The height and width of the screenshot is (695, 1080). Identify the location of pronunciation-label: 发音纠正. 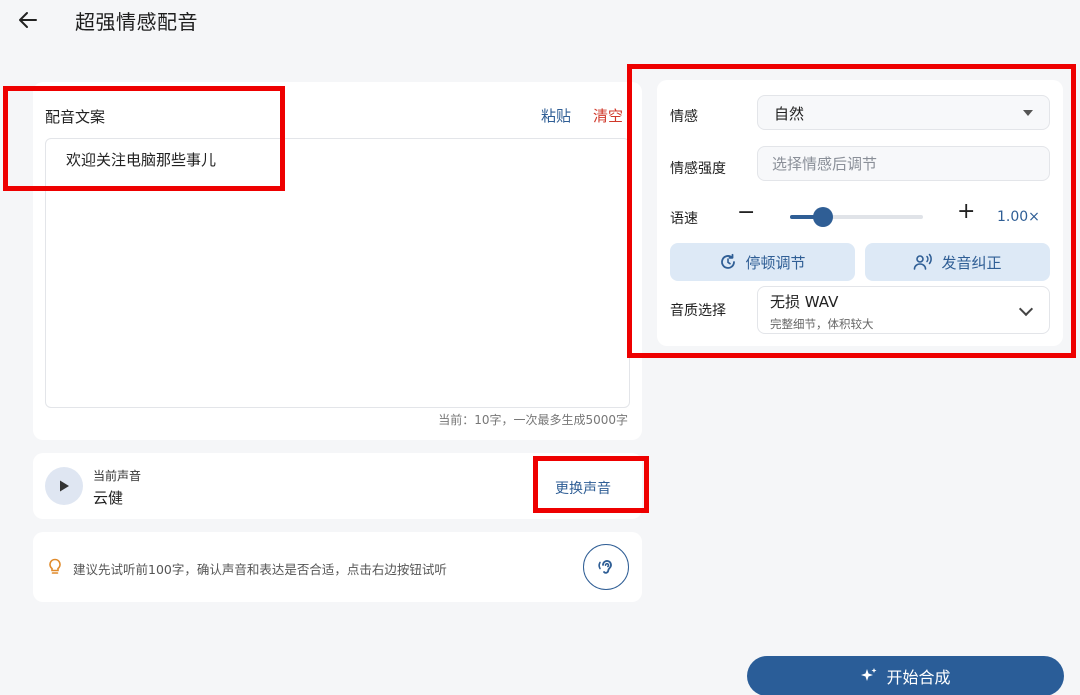
(971, 262).